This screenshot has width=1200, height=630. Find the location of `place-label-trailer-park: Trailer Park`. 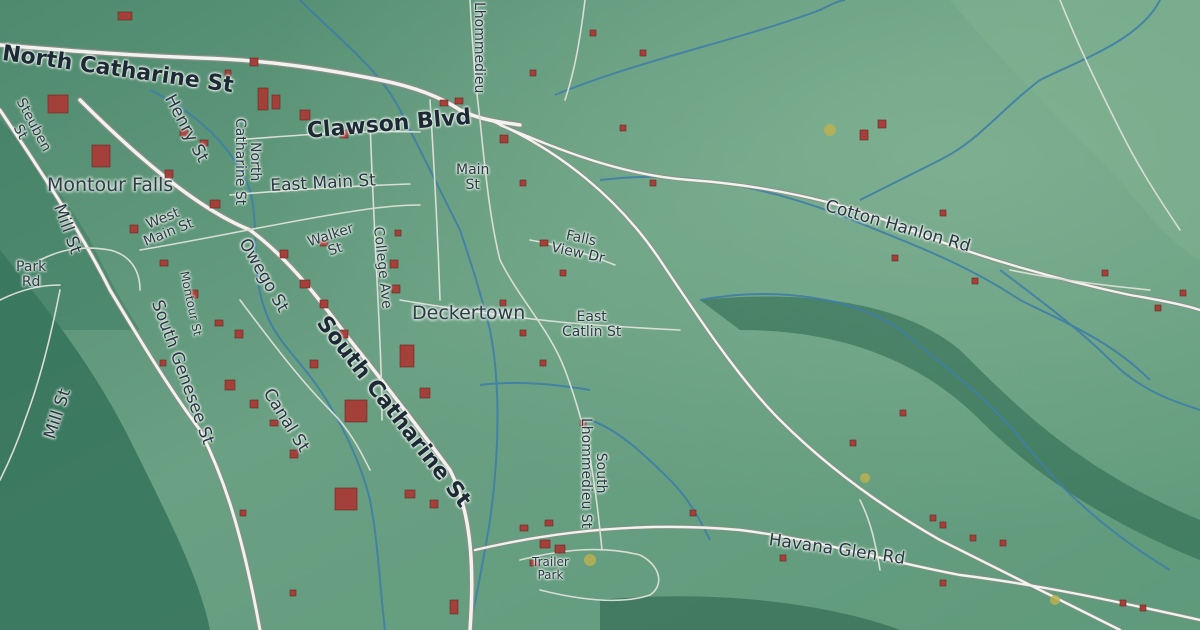

place-label-trailer-park: Trailer Park is located at coordinates (550, 568).